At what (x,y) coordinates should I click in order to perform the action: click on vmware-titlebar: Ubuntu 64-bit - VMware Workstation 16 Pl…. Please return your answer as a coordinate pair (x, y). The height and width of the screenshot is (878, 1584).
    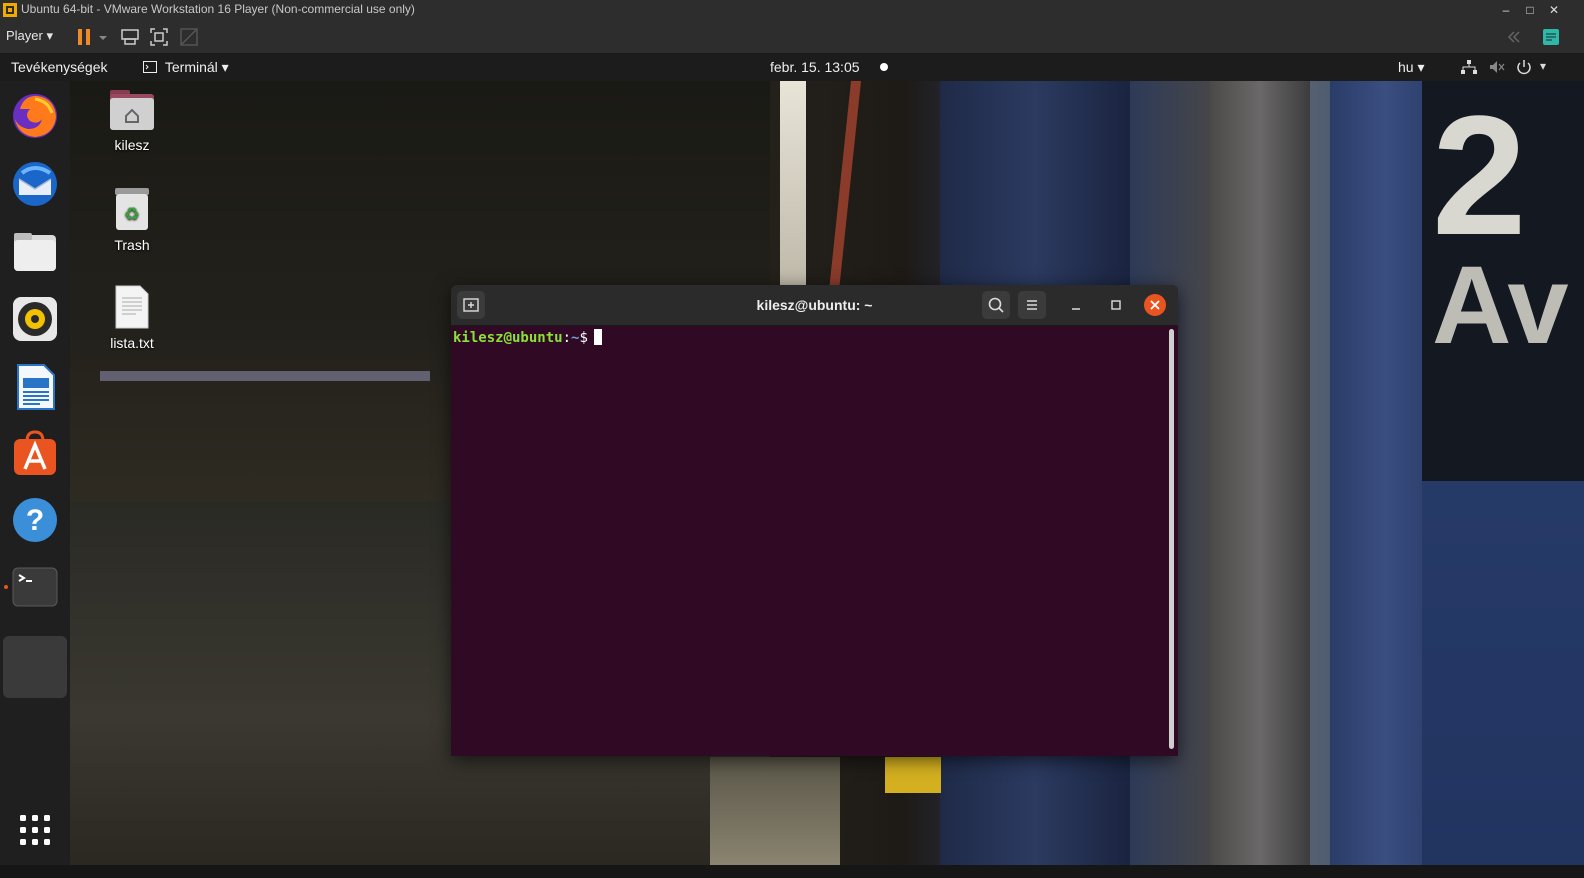
    Looking at the image, I should click on (792, 10).